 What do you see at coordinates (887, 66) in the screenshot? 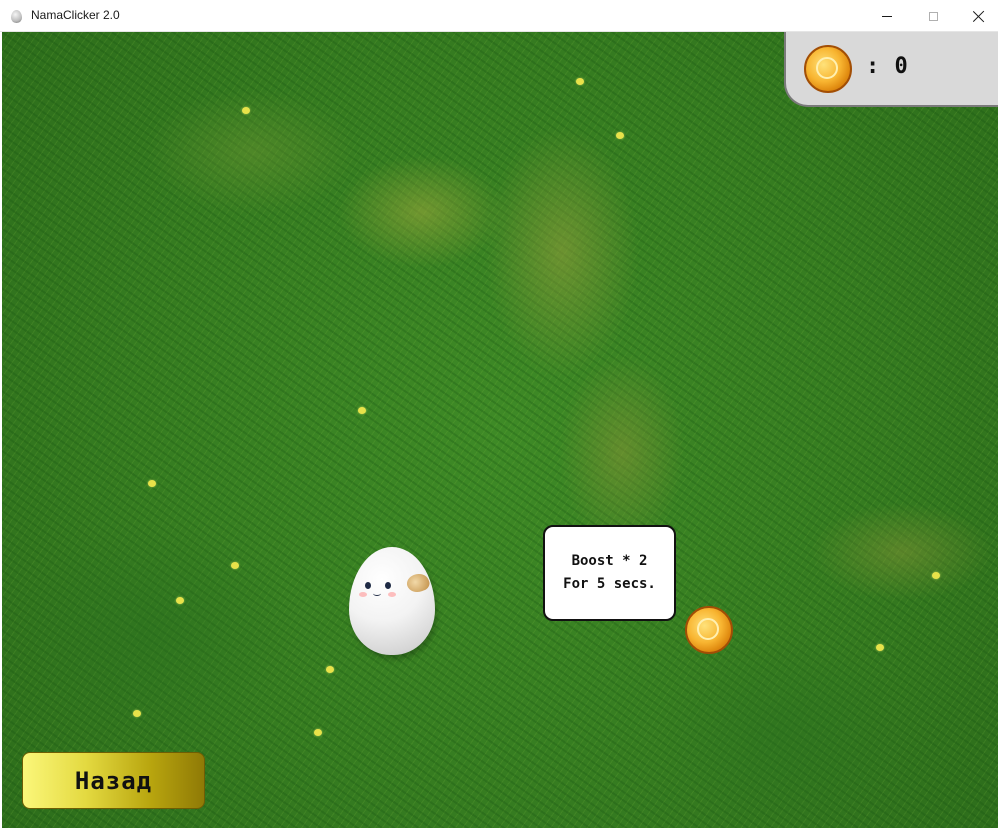
I see `coin-count: : 0` at bounding box center [887, 66].